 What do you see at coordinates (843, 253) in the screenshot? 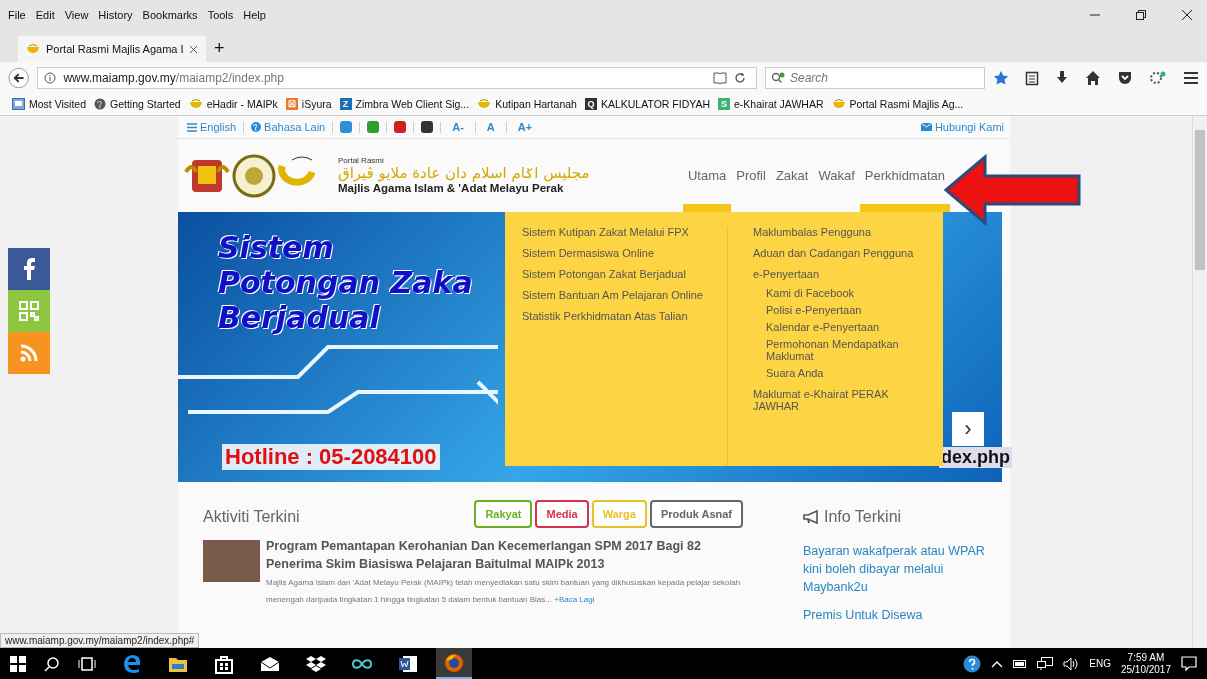
I see `menu-link: Aduan dan Cadangan Pengguna` at bounding box center [843, 253].